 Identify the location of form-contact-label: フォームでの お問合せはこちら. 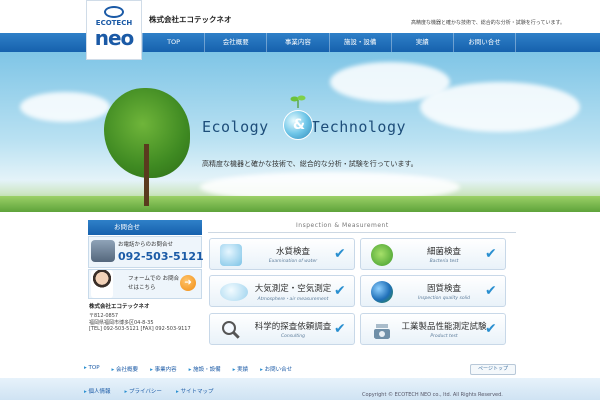
(154, 284).